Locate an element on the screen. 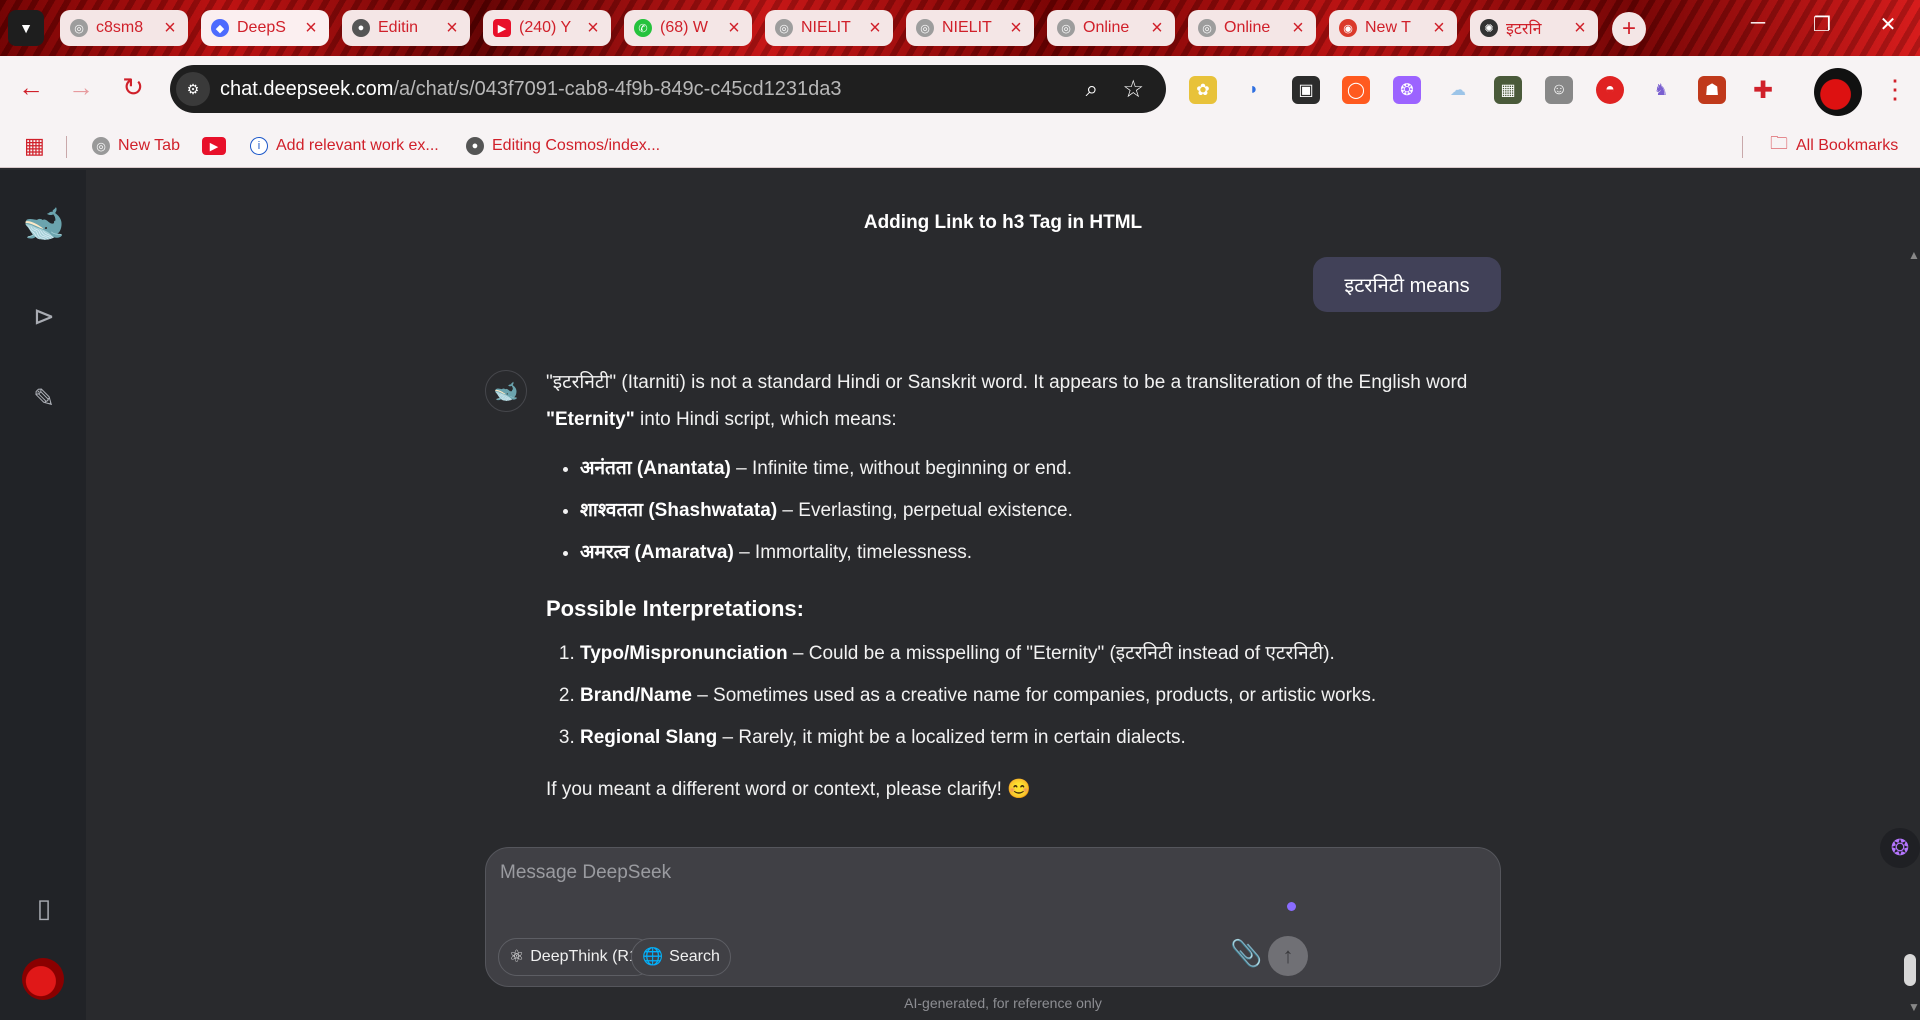 The height and width of the screenshot is (1020, 1920). extension-mask-icon: ☗ is located at coordinates (1712, 90).